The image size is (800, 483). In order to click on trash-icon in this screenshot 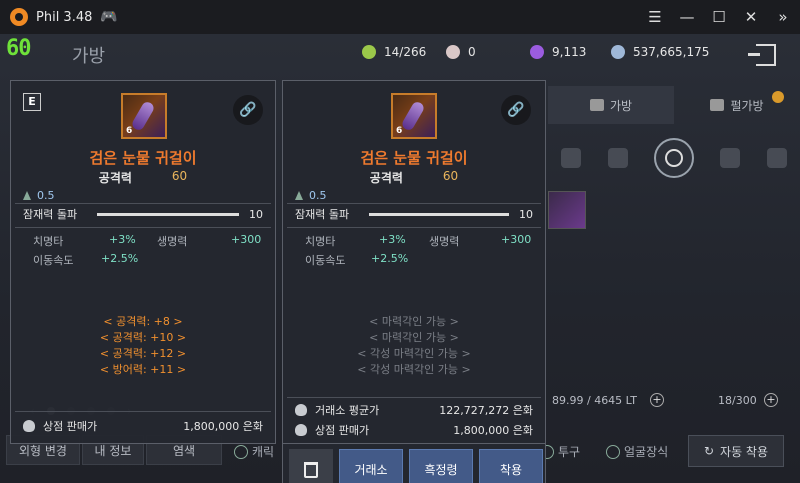, I will do `click(311, 469)`.